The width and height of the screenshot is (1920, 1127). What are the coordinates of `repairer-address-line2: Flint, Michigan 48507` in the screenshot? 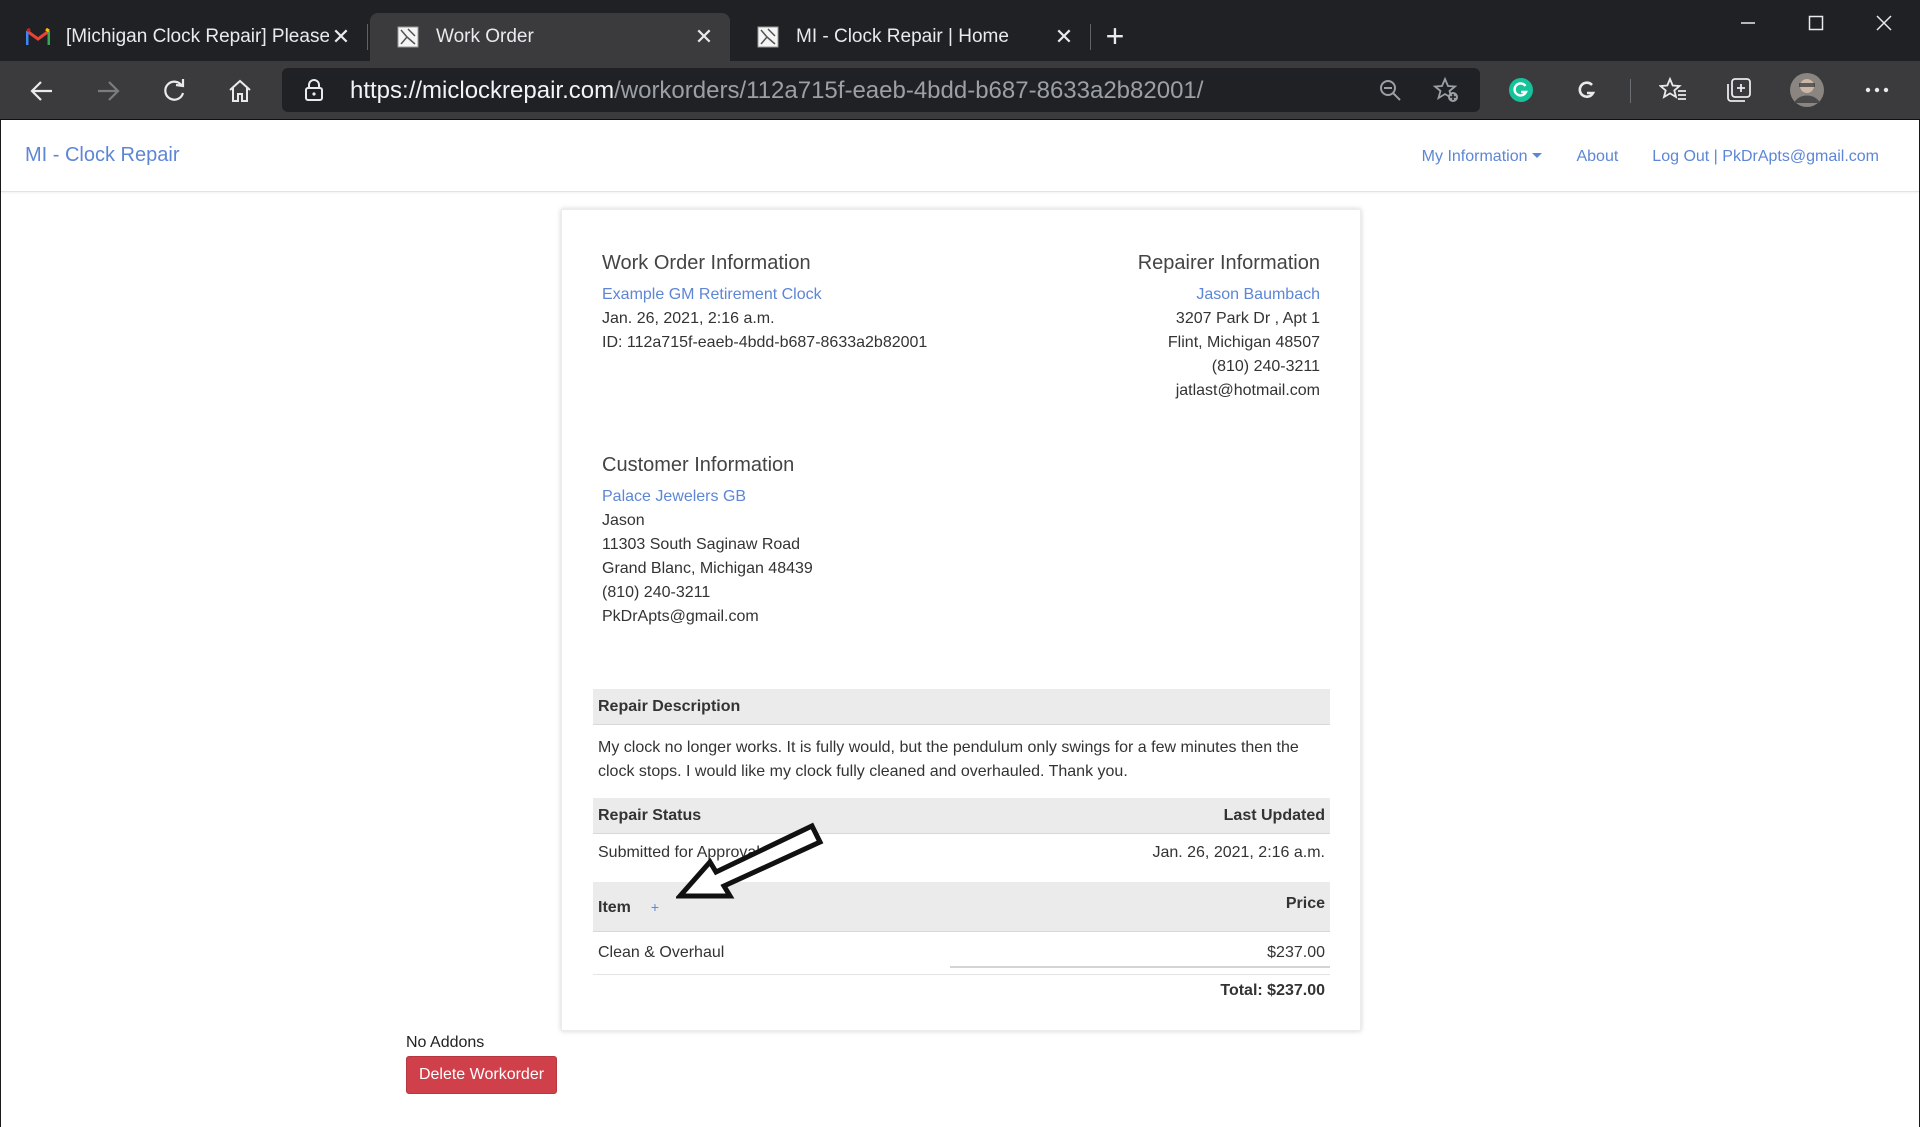 It's located at (1243, 342).